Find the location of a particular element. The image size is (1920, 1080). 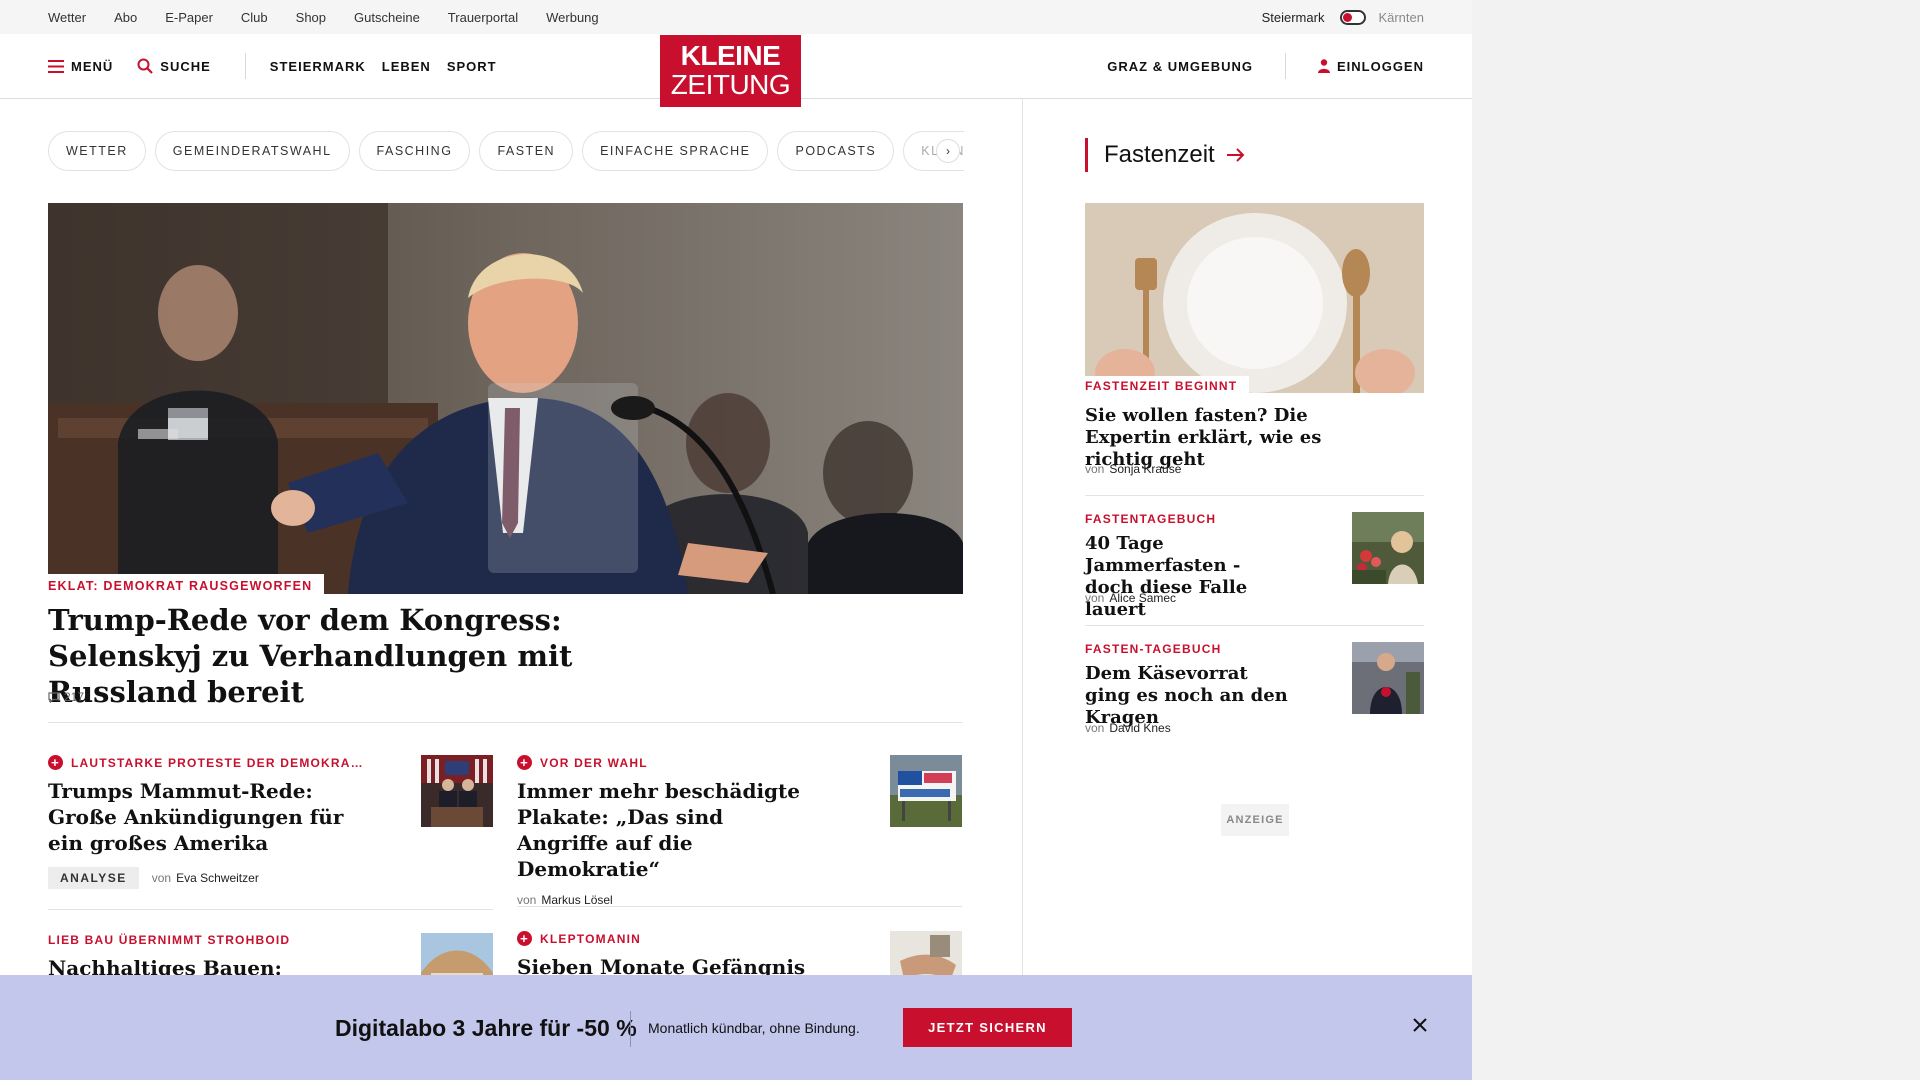

hamburger-icon is located at coordinates (56, 66).